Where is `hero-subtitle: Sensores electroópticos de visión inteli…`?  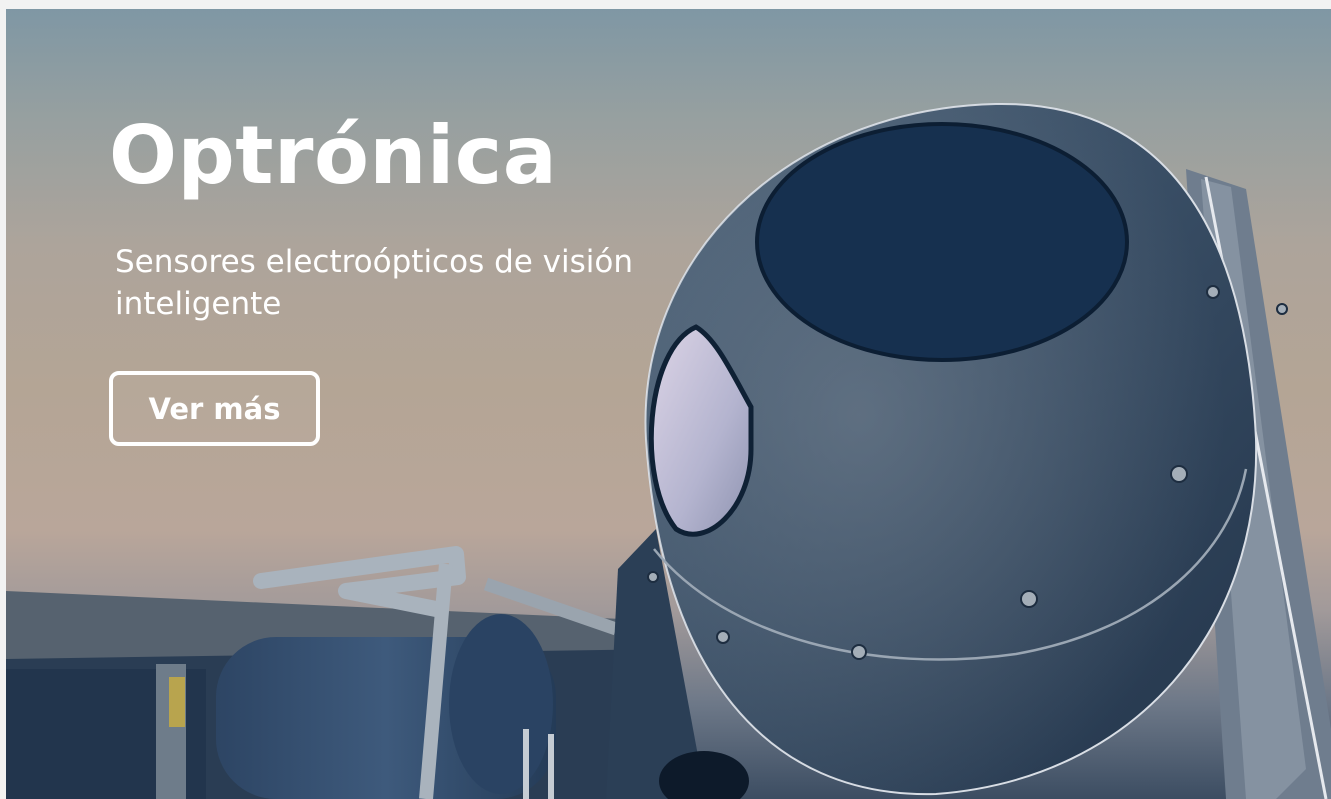
hero-subtitle: Sensores electroópticos de visión inteli… is located at coordinates (374, 283).